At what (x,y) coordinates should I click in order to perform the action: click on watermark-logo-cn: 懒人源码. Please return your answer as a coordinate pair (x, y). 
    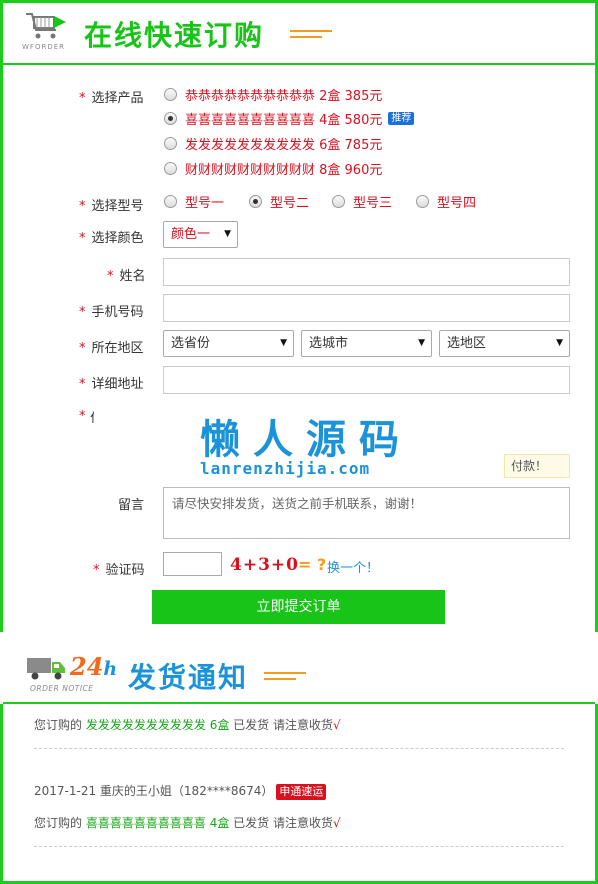
    Looking at the image, I should click on (306, 440).